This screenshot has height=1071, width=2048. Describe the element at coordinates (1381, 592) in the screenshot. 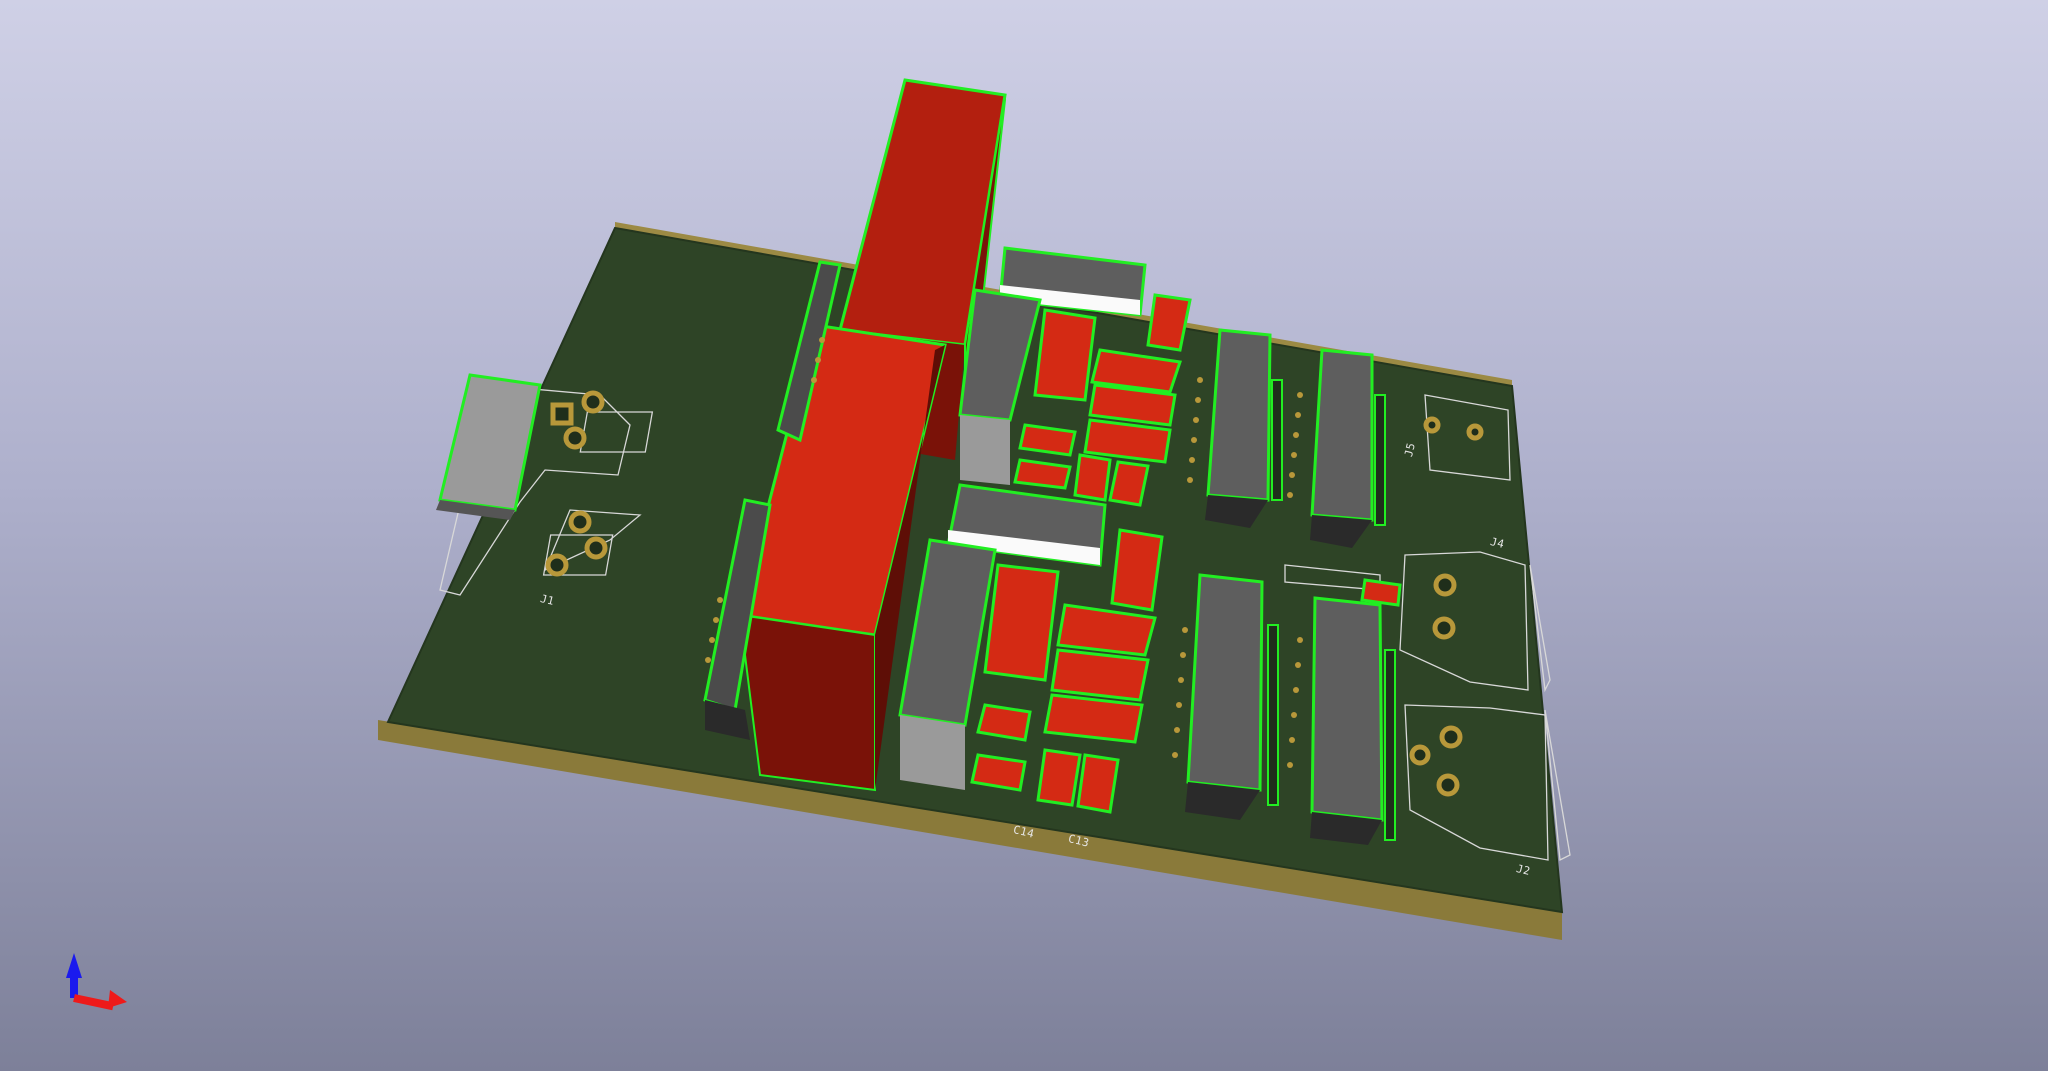

I see `small-component-j4` at that location.